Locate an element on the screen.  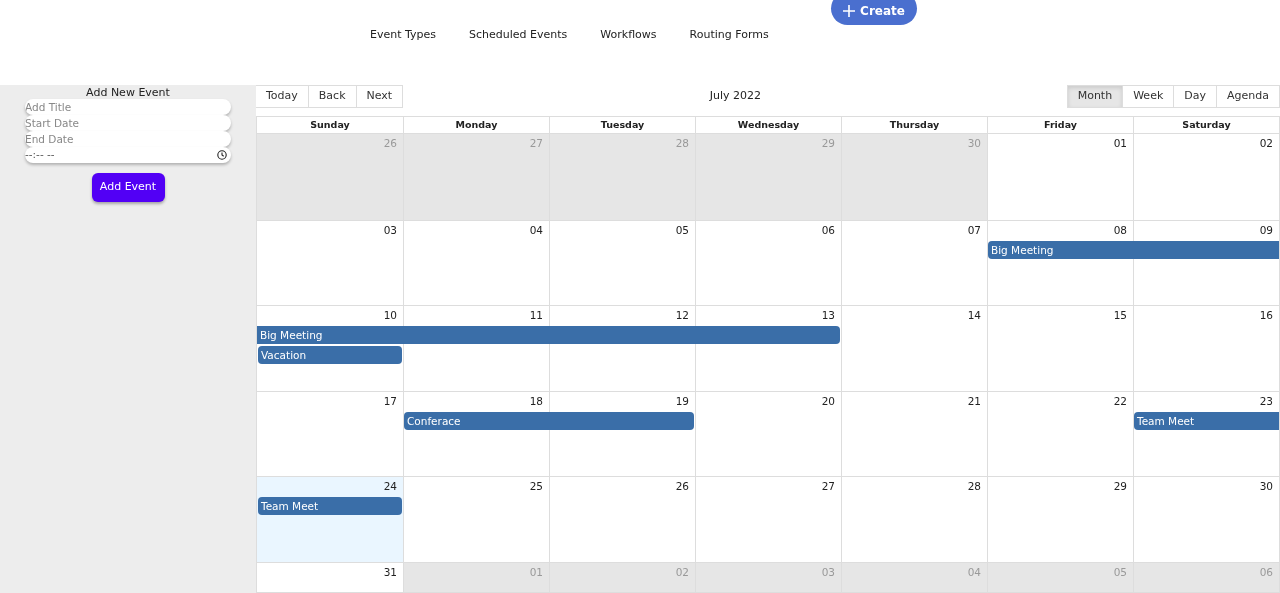
date-number: 15 is located at coordinates (1120, 315).